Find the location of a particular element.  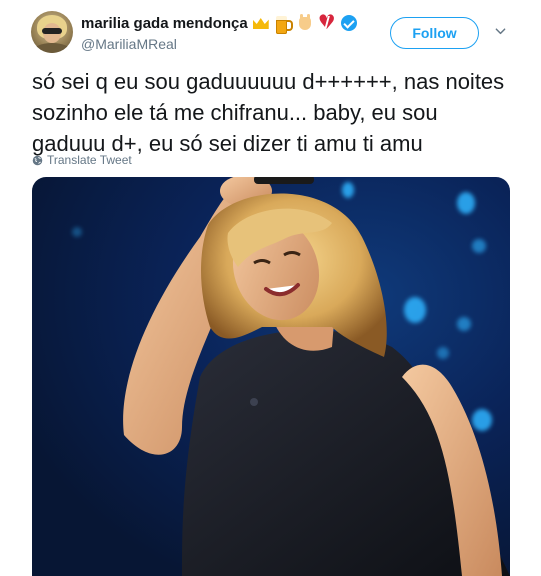

follow-button: Follow is located at coordinates (434, 33).